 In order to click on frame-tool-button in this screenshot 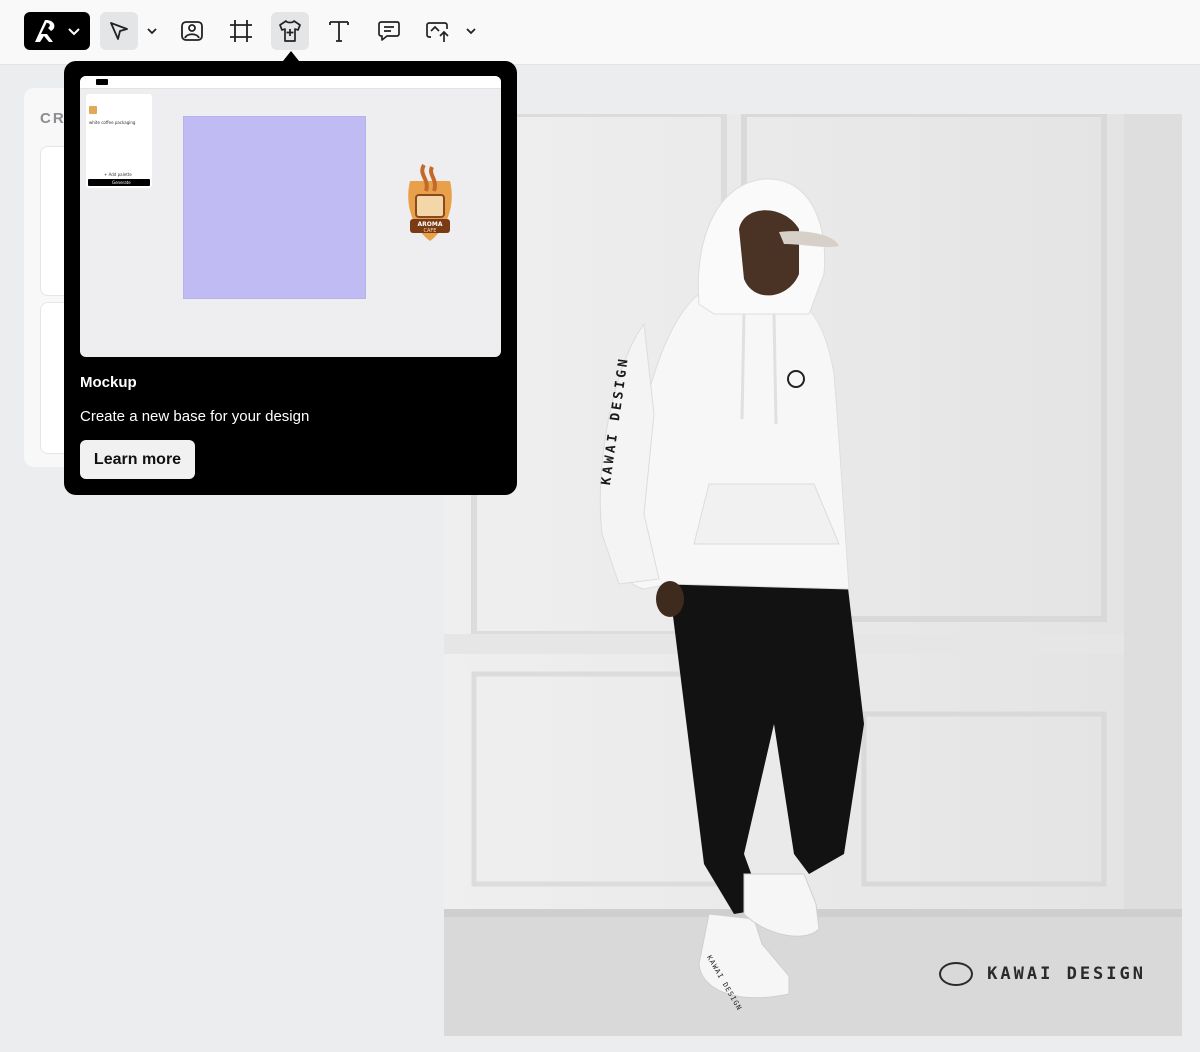, I will do `click(241, 31)`.